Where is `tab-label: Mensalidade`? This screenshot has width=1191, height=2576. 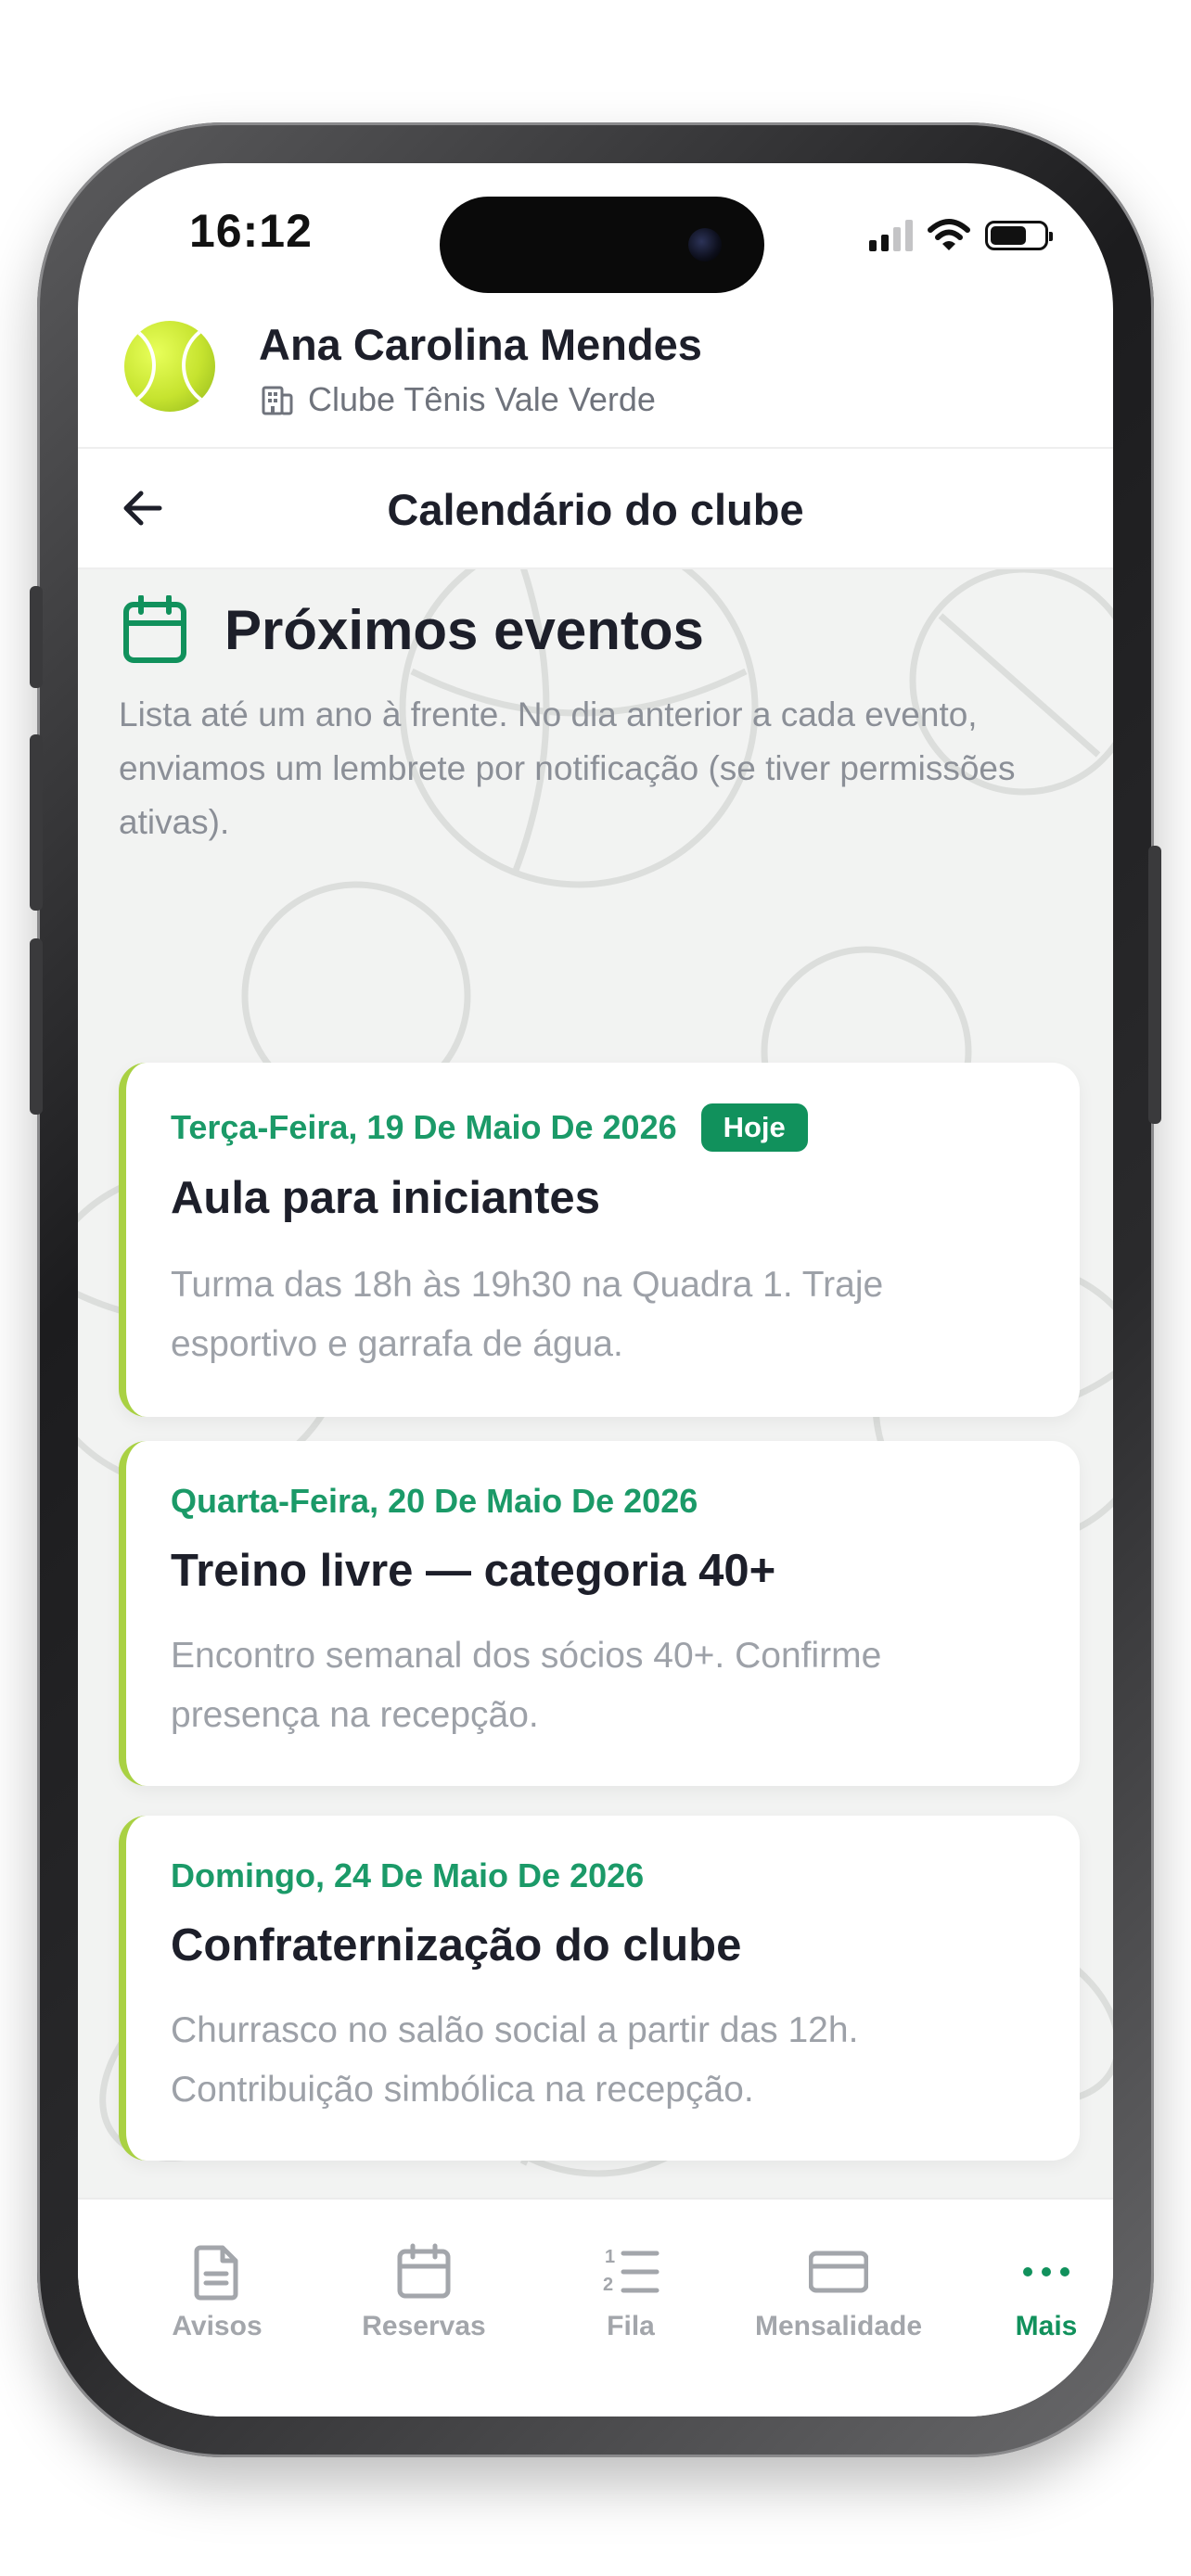 tab-label: Mensalidade is located at coordinates (838, 2326).